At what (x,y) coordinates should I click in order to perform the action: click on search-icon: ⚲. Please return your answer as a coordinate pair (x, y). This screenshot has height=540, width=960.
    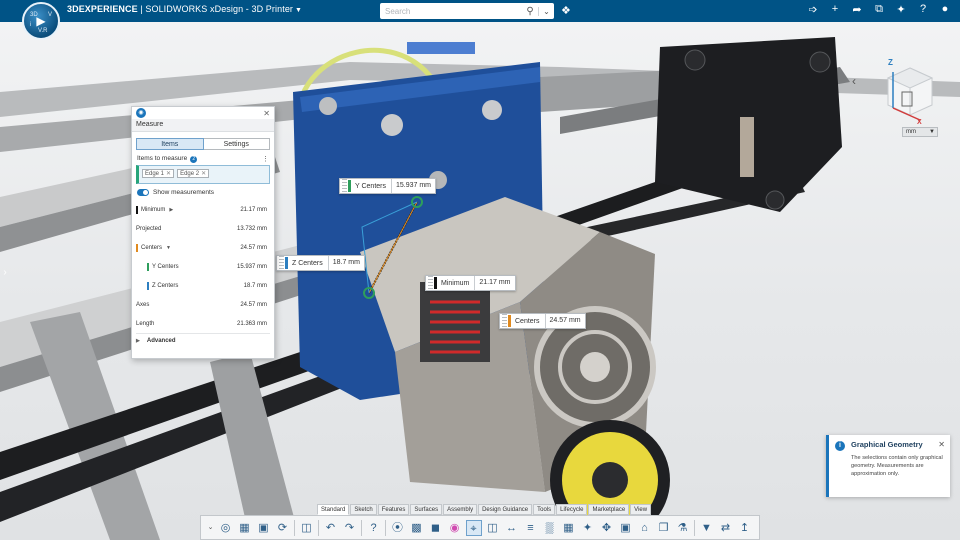
    Looking at the image, I should click on (530, 11).